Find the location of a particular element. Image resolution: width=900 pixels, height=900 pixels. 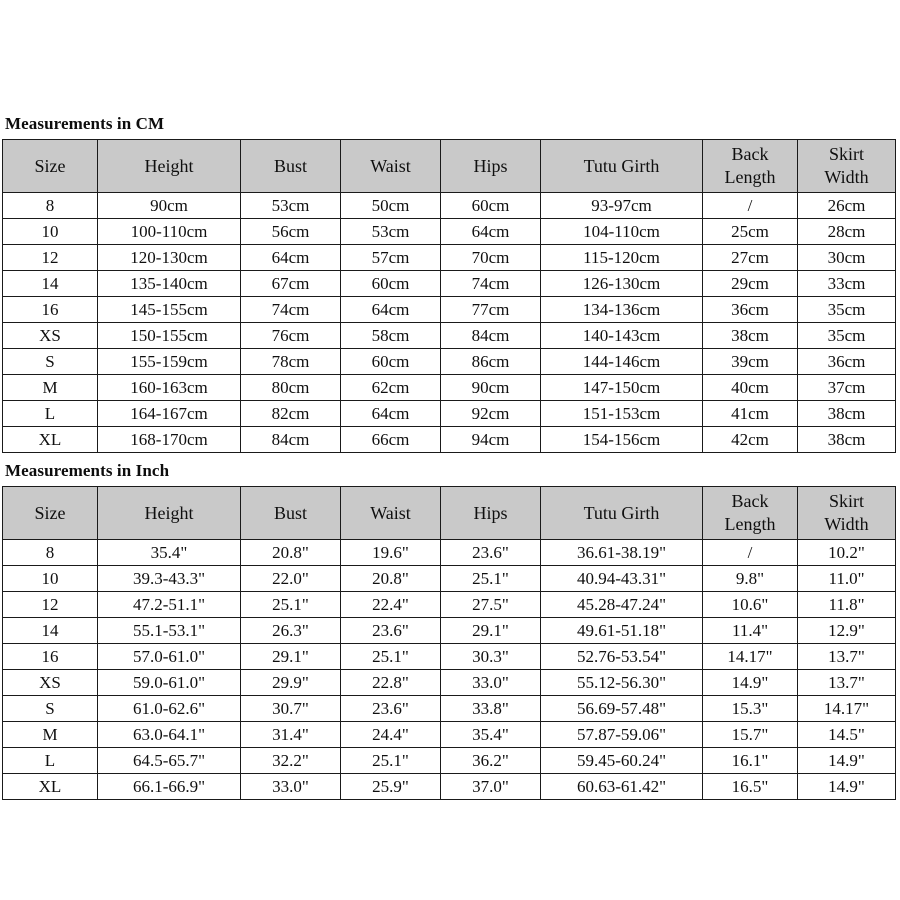

cell-tutu_girth: 151-153cm is located at coordinates (621, 413).